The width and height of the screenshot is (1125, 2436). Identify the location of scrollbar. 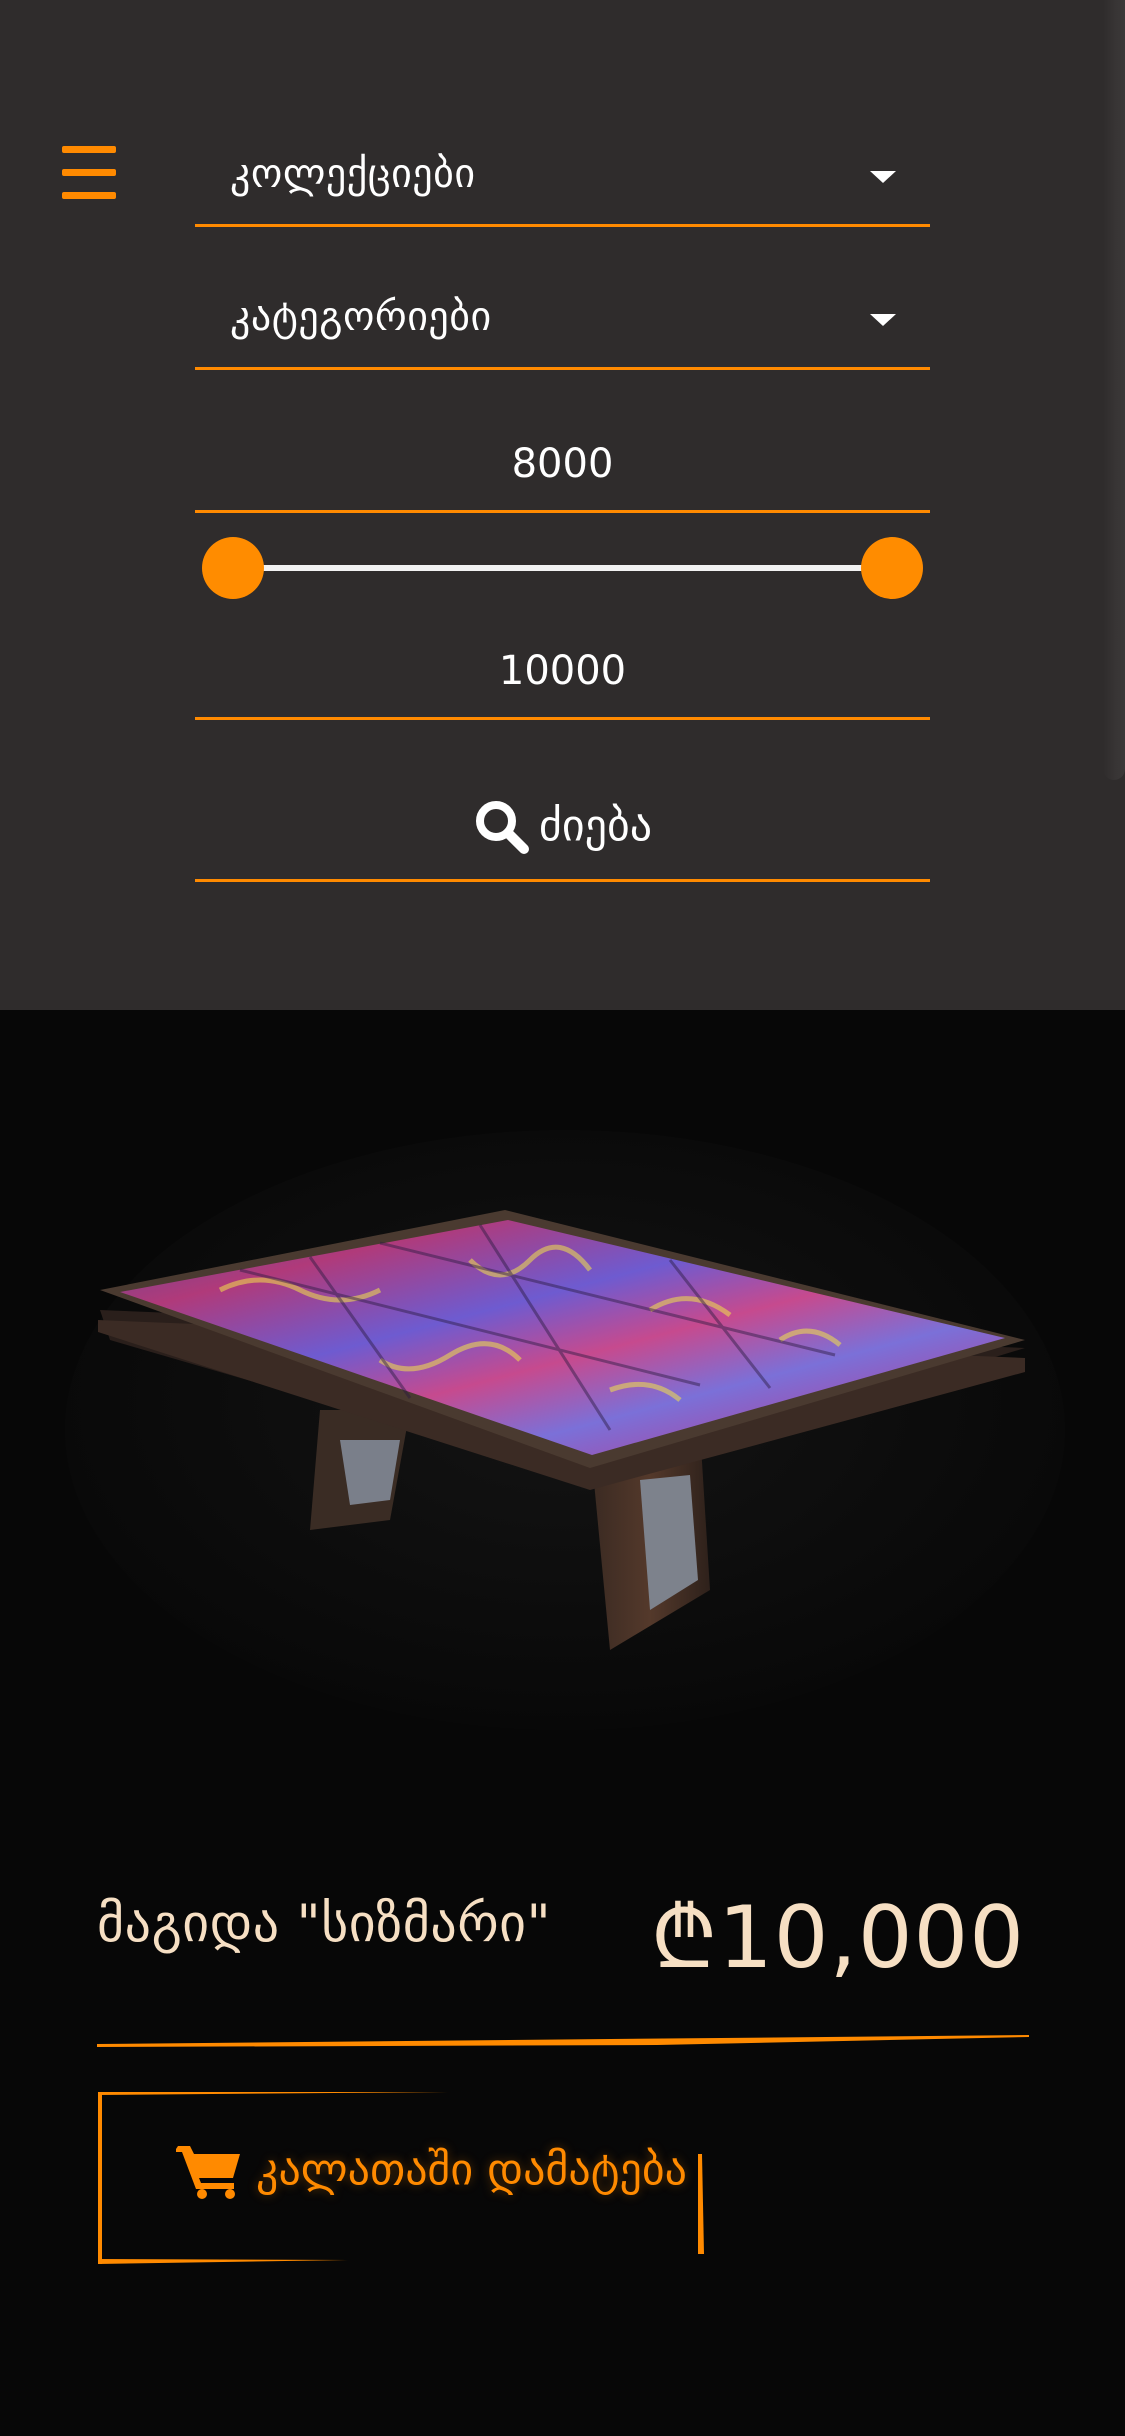
(1114, 390).